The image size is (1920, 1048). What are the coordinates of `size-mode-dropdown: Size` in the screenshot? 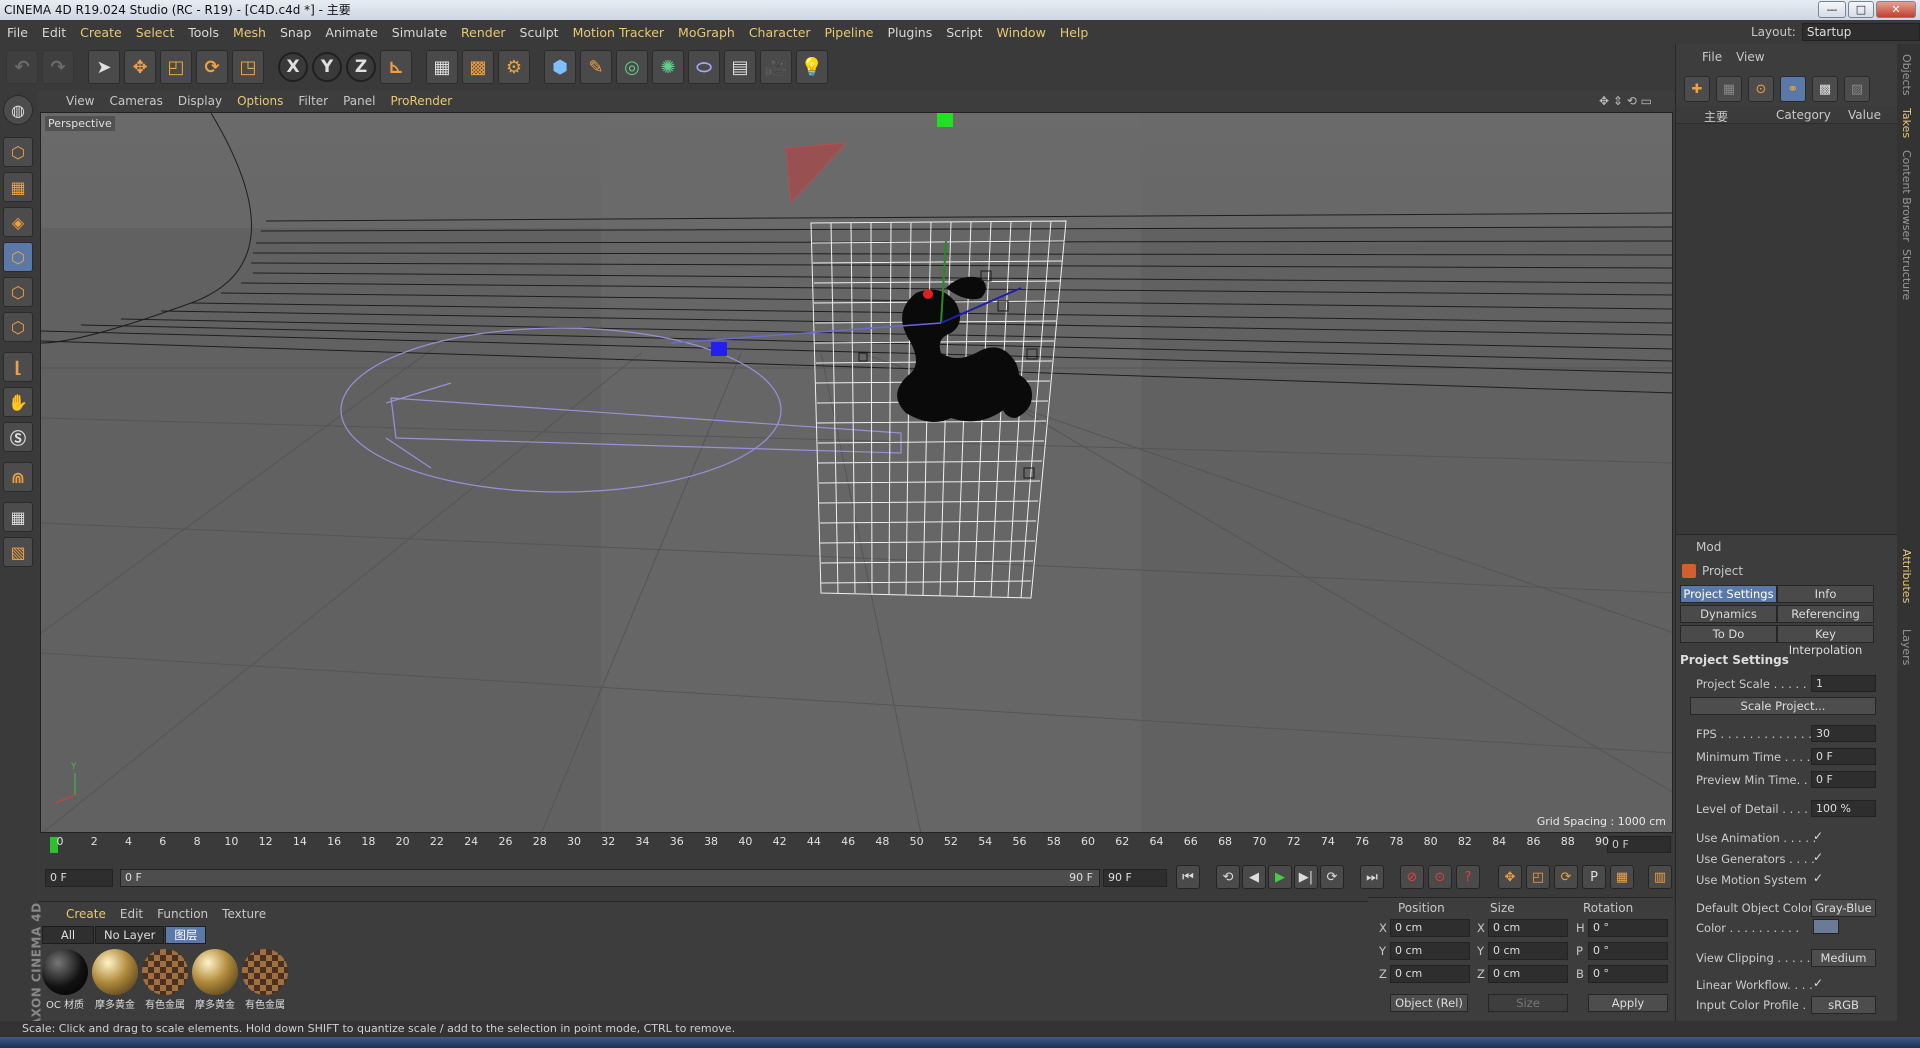 It's located at (1528, 1003).